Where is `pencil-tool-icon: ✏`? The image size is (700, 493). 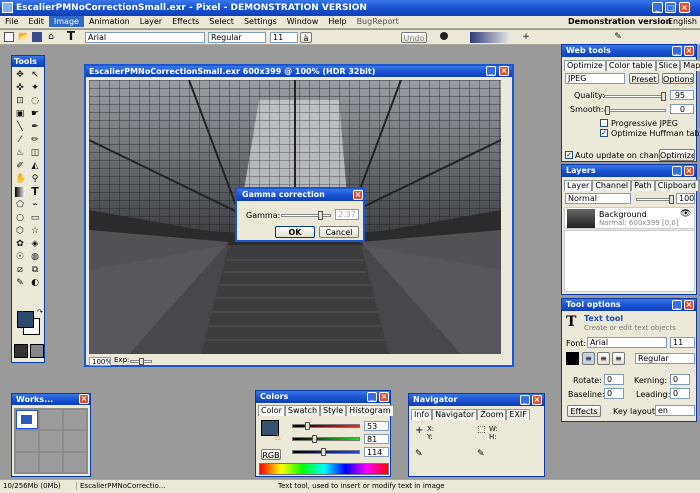
pencil-tool-icon: ✏ is located at coordinates (35, 140).